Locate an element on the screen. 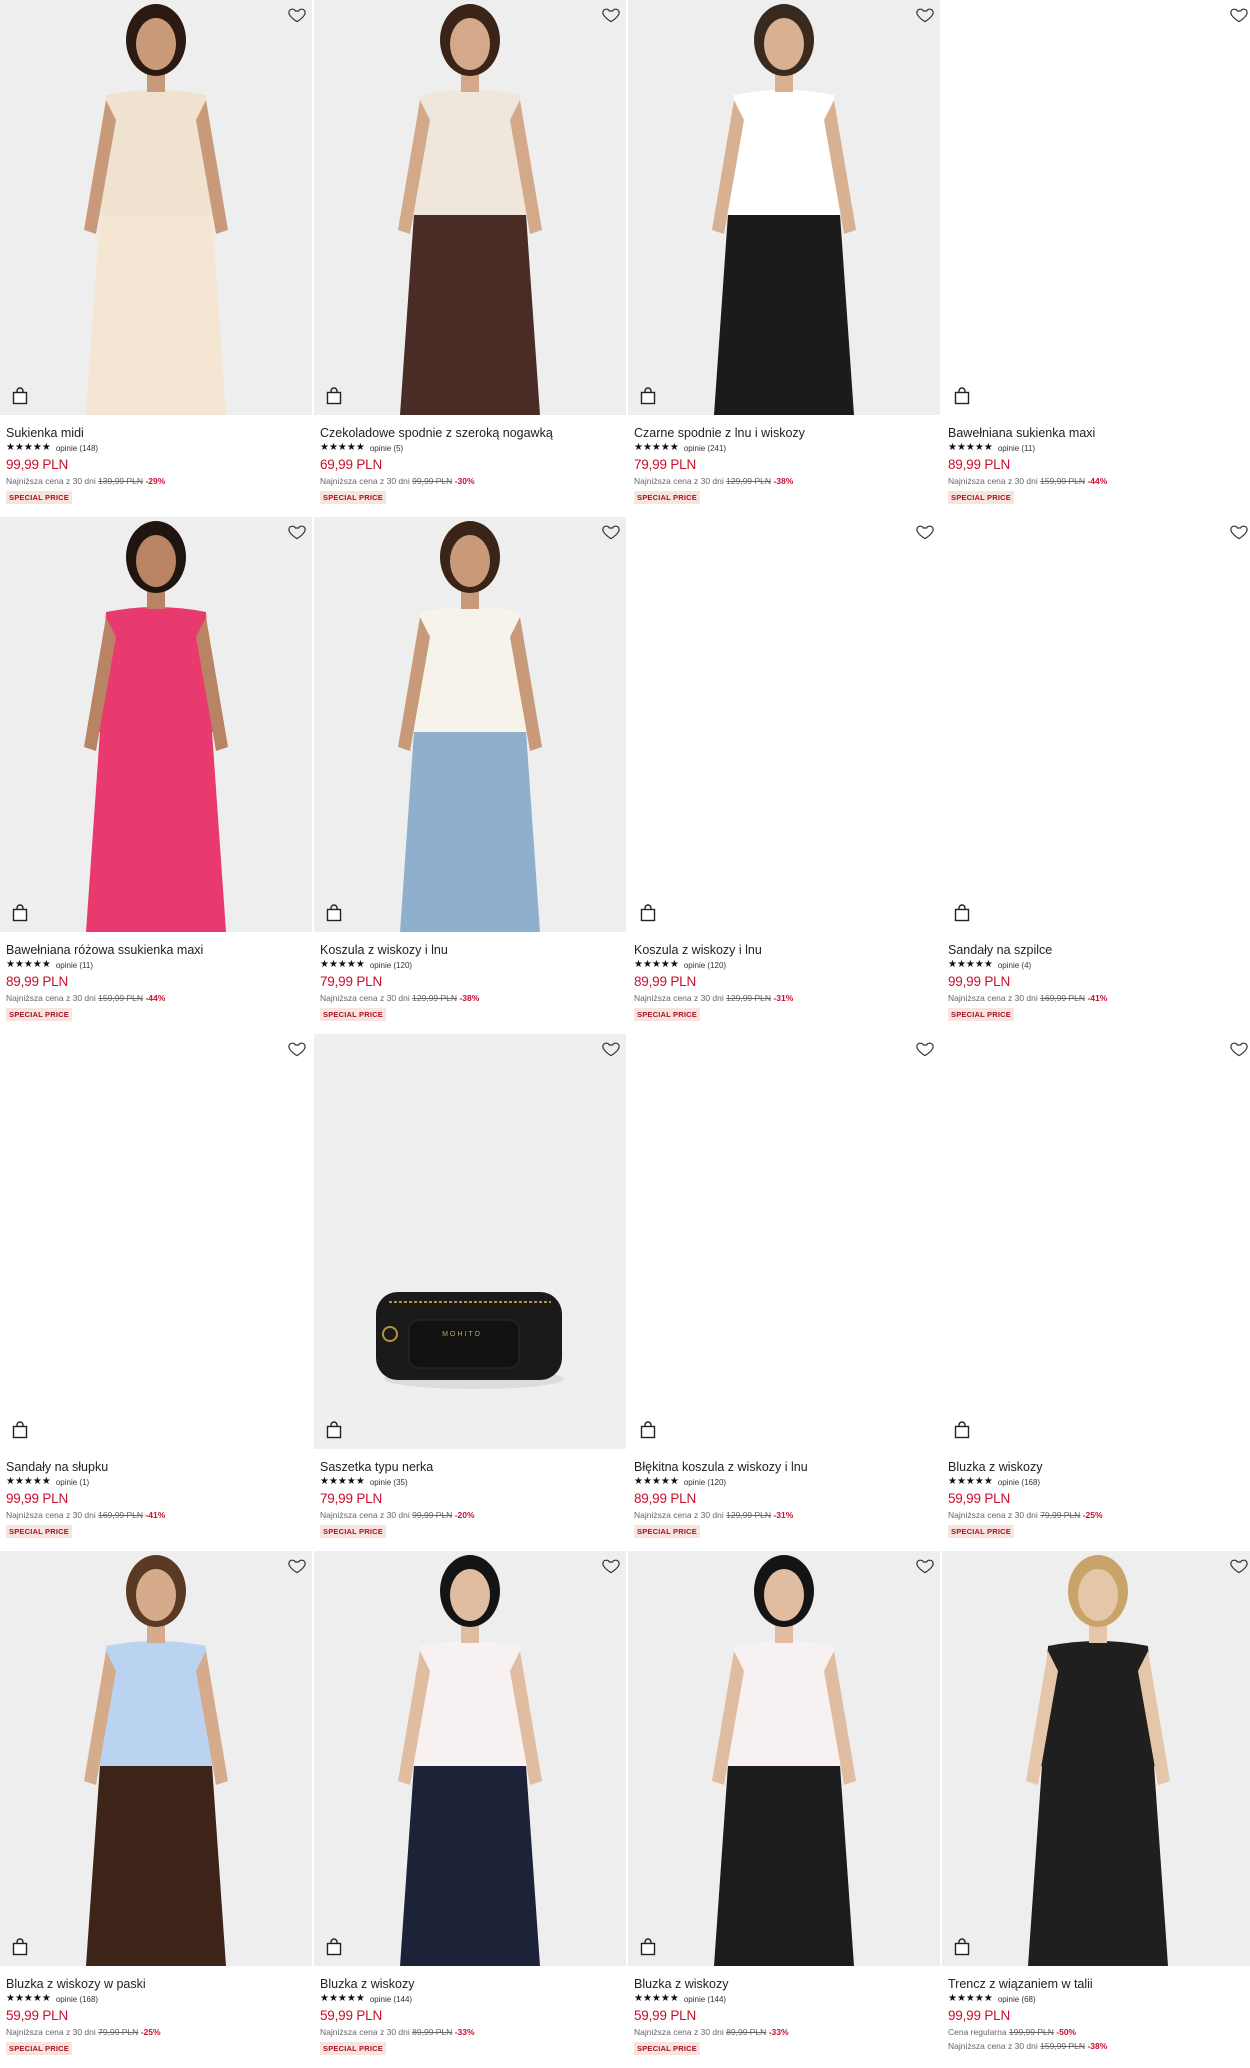 The height and width of the screenshot is (2068, 1250). review-count: opinie (35) is located at coordinates (389, 1482).